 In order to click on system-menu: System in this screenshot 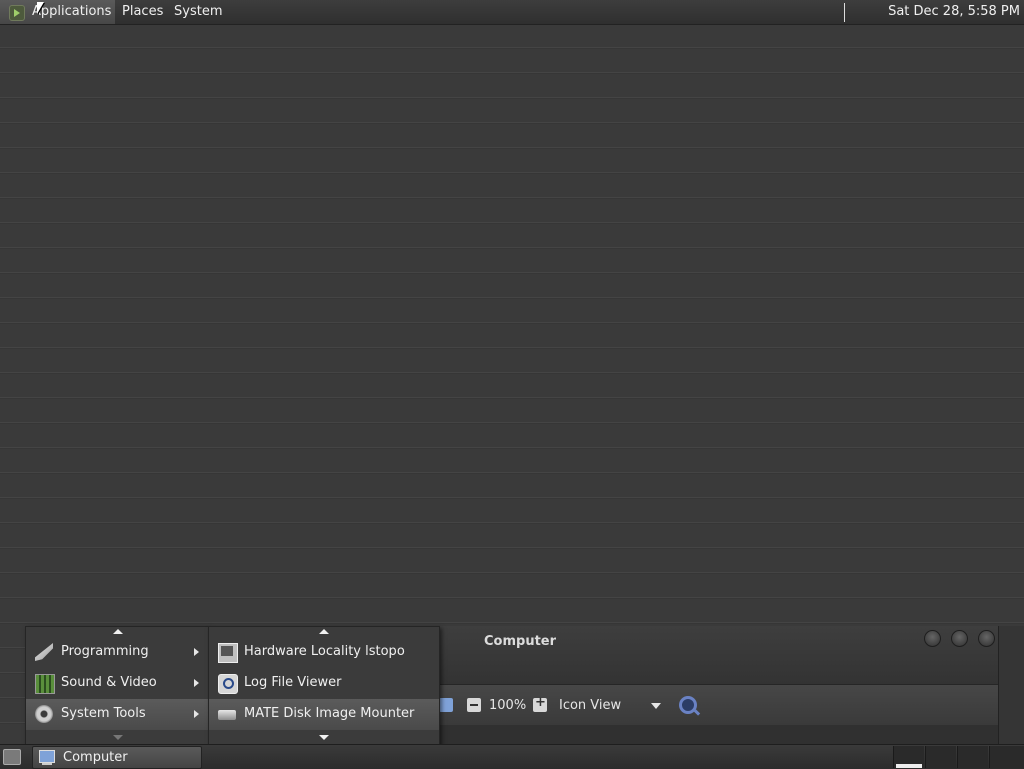, I will do `click(198, 11)`.